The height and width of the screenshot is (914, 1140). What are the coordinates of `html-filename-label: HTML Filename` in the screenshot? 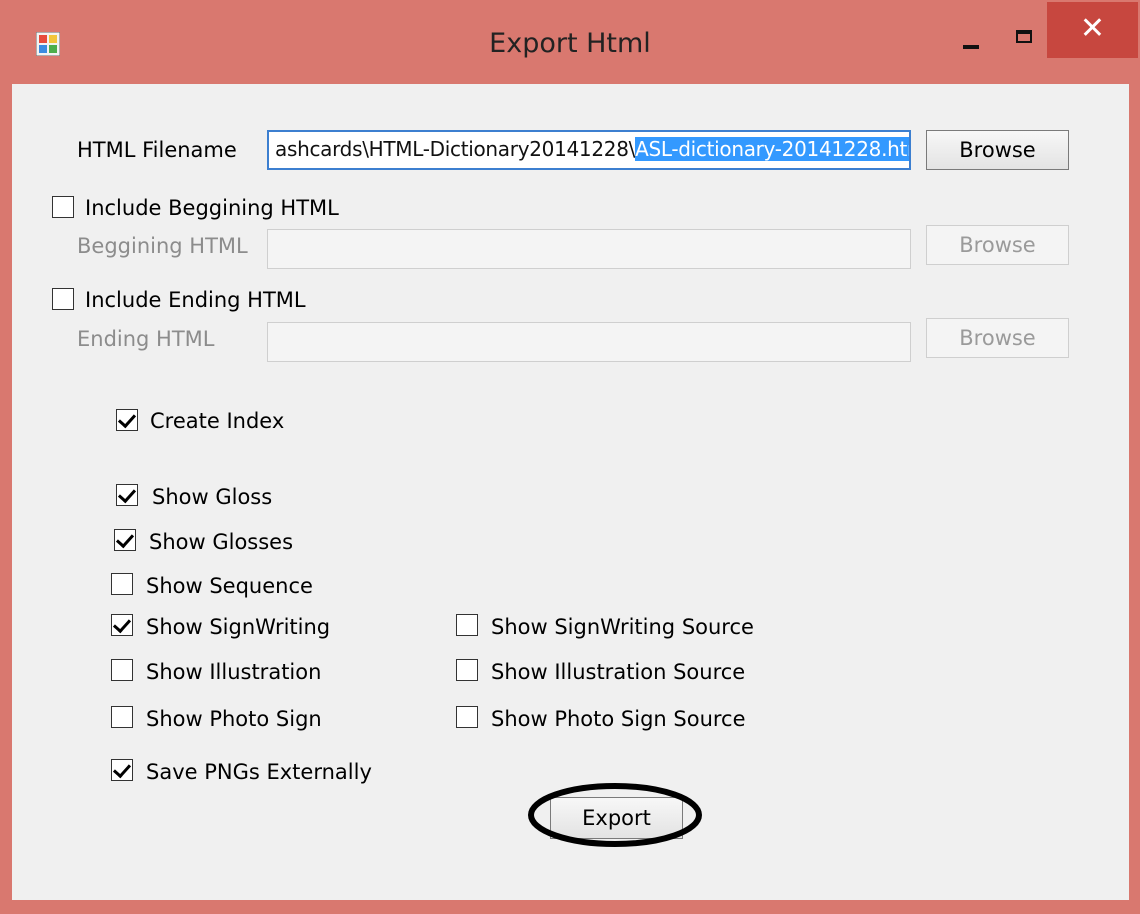 It's located at (157, 150).